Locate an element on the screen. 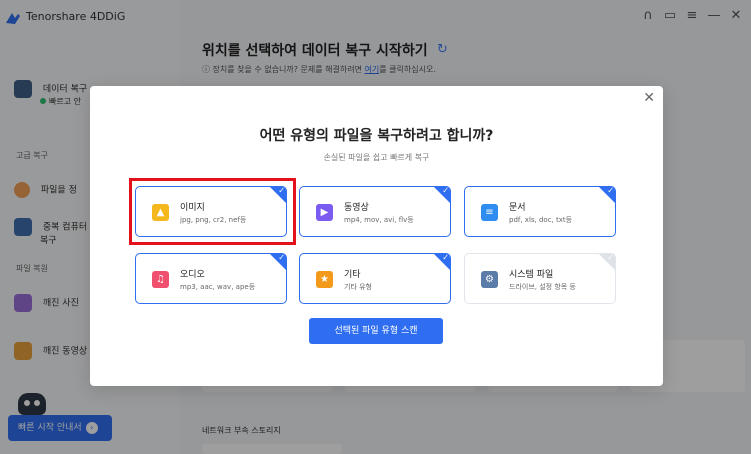 The image size is (751, 454). file-type-desc: mp4, mov, avi, flv등 is located at coordinates (379, 220).